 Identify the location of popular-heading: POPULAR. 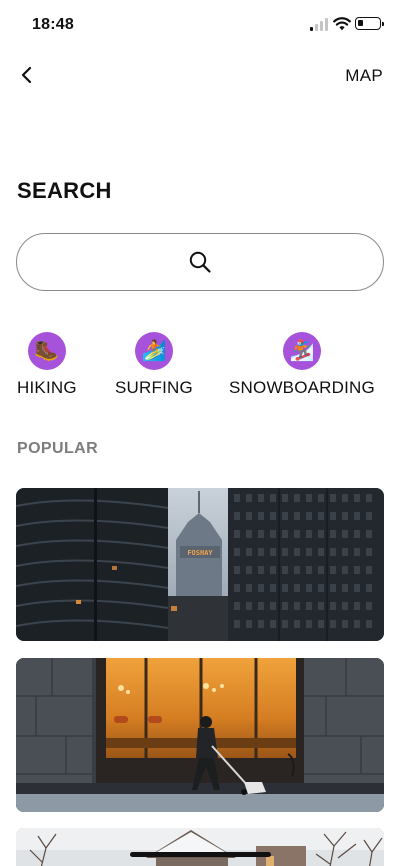
(58, 448).